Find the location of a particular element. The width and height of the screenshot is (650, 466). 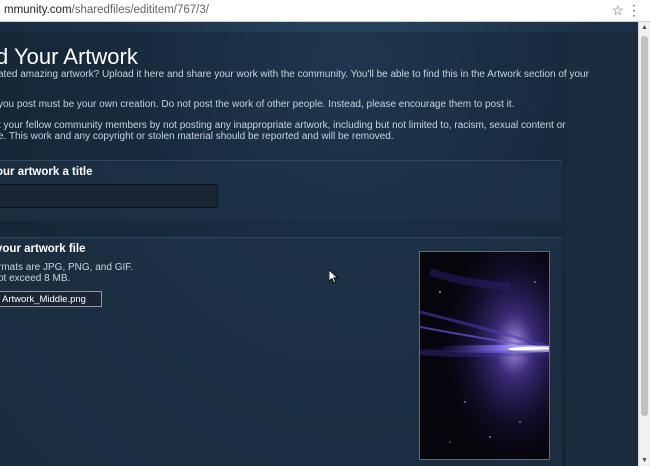

galaxy-artwork-image is located at coordinates (484, 355).